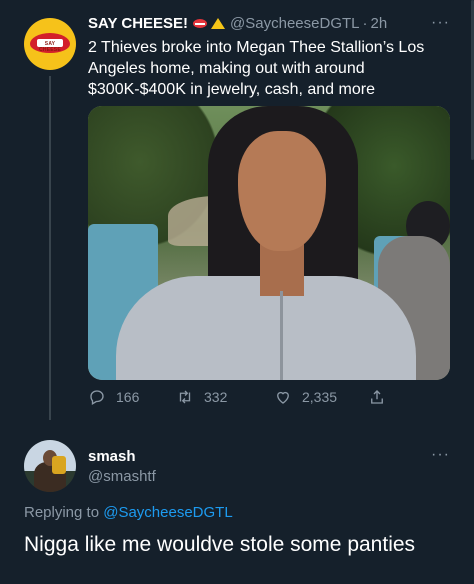  I want to click on share-button, so click(382, 397).